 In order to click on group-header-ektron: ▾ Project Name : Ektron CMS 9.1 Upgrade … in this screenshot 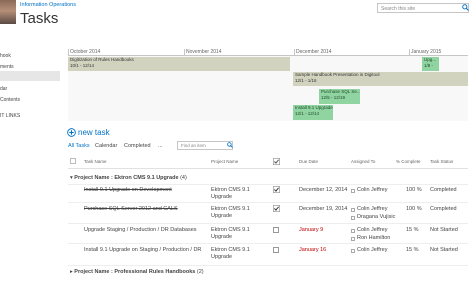, I will do `click(128, 178)`.